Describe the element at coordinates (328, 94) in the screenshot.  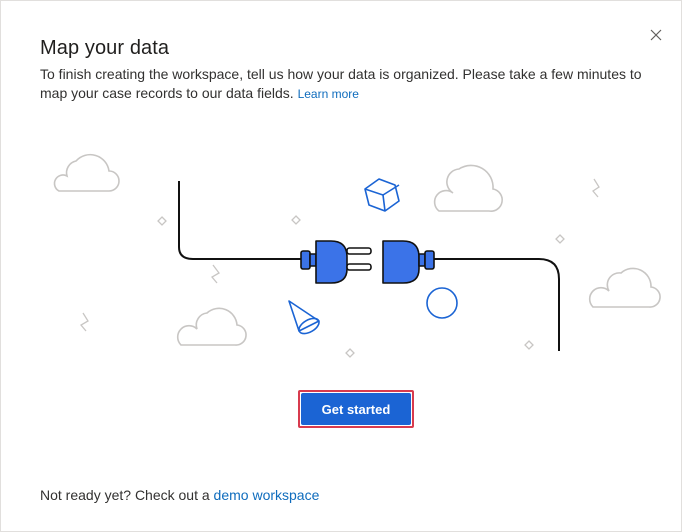
I see `learn-more-link: Learn more` at that location.